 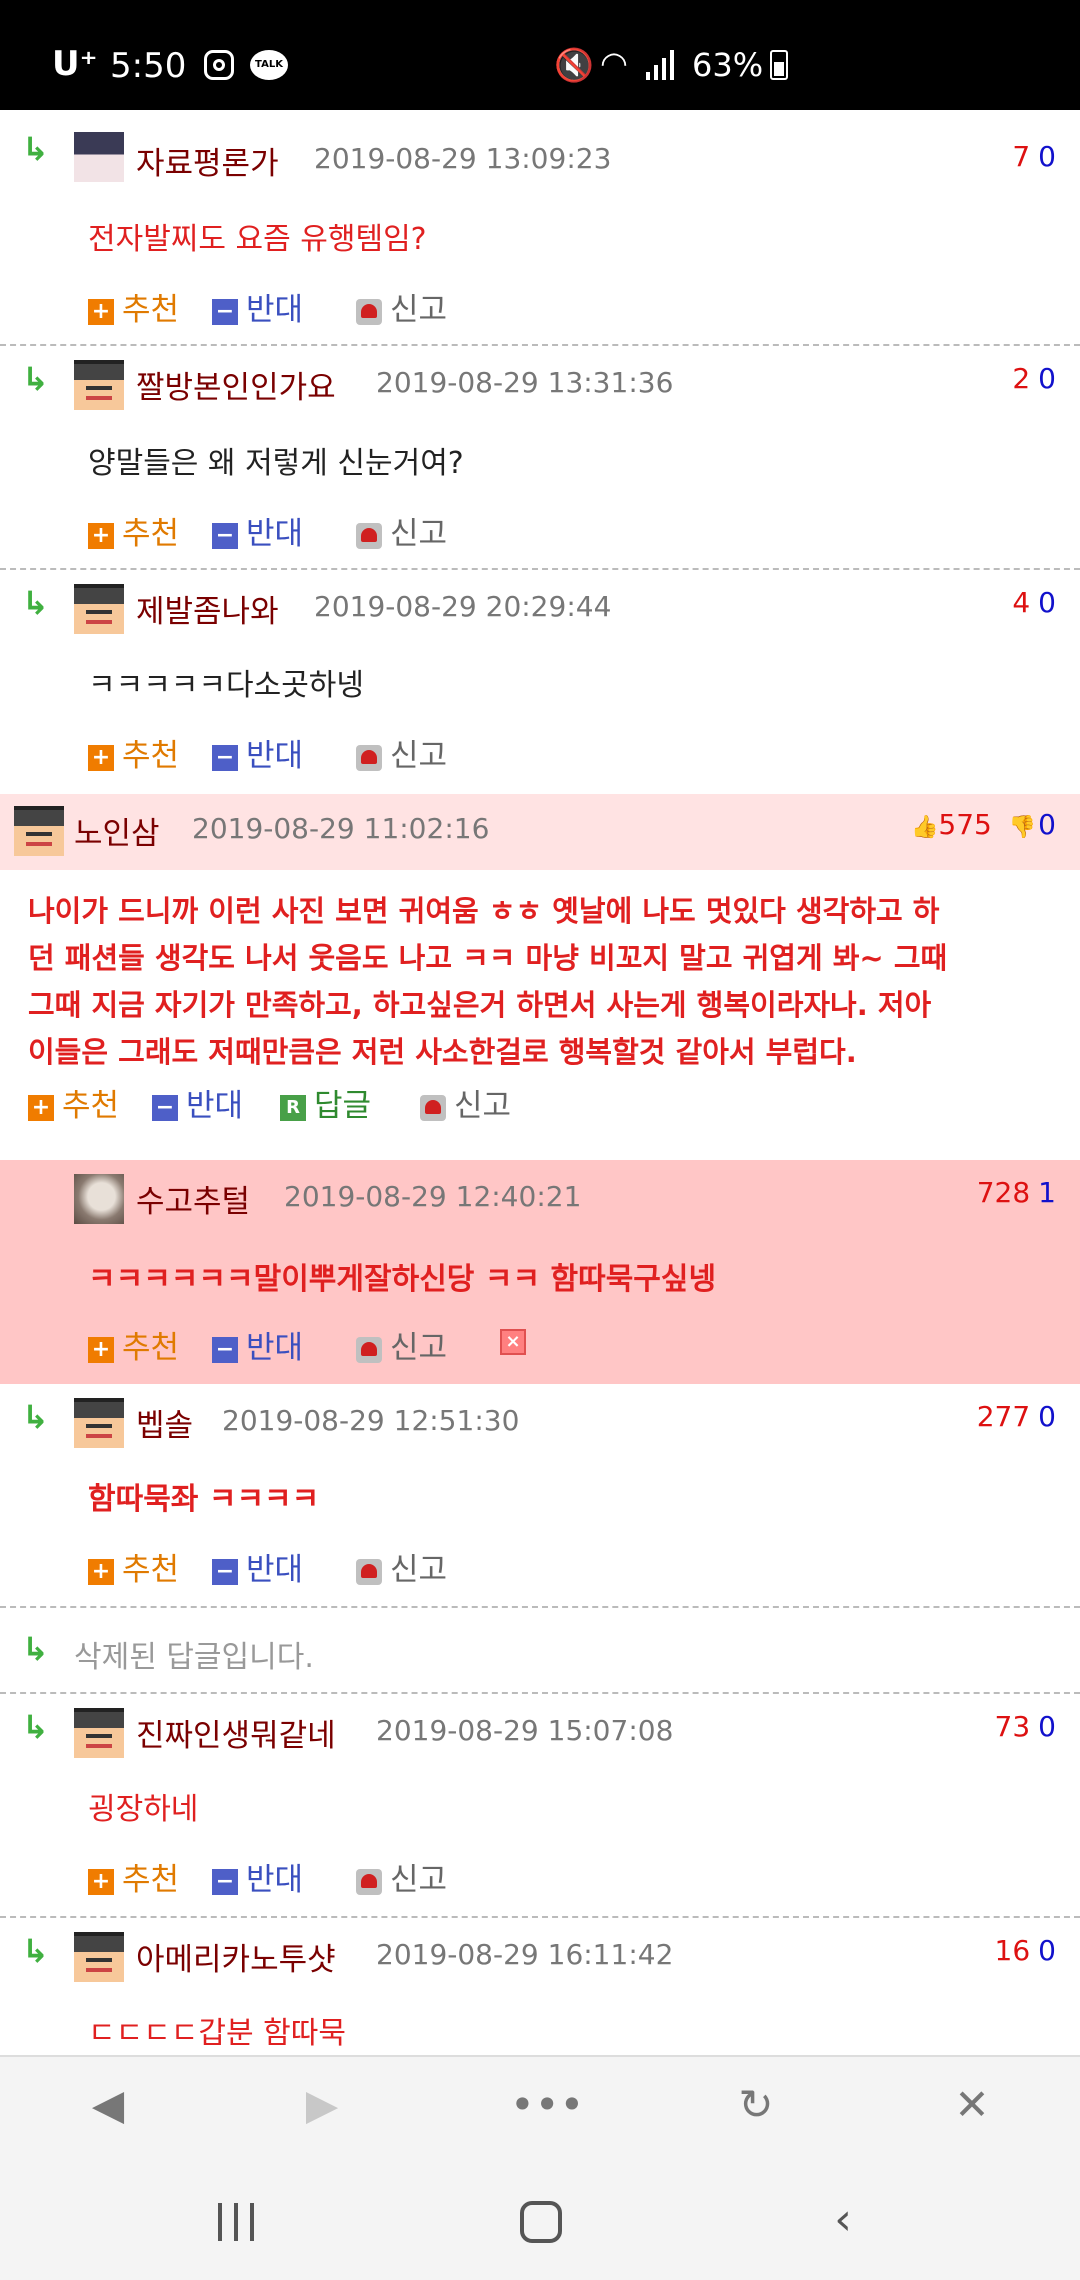 I want to click on signal-icon, so click(x=660, y=65).